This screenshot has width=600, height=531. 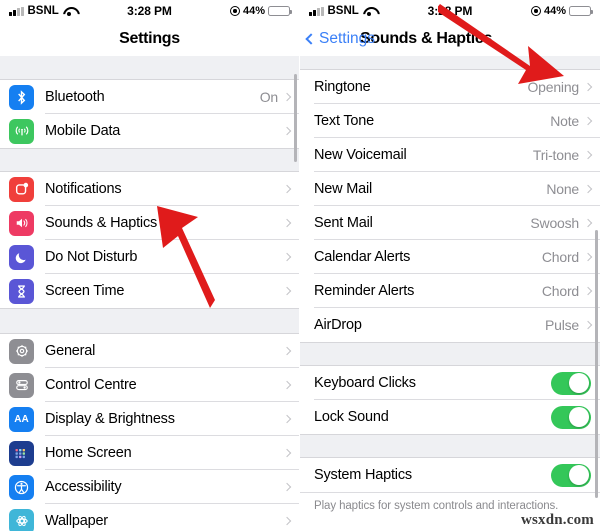 I want to click on system-haptics-toggle, so click(x=571, y=475).